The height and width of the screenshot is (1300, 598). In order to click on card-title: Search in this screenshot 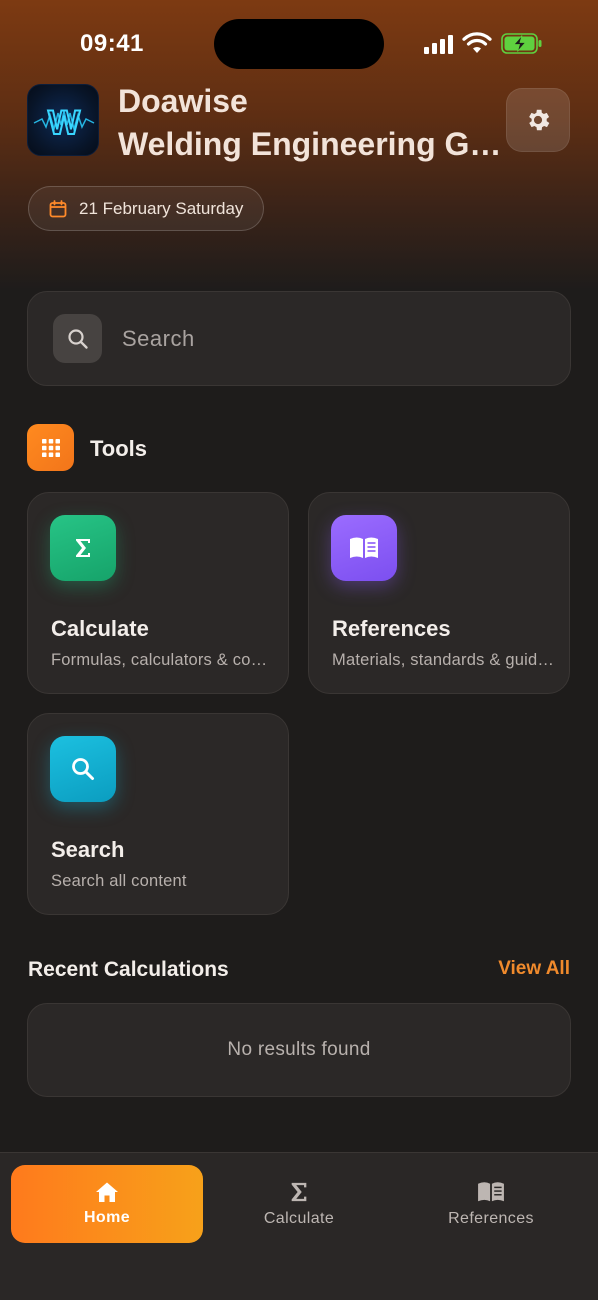, I will do `click(88, 849)`.